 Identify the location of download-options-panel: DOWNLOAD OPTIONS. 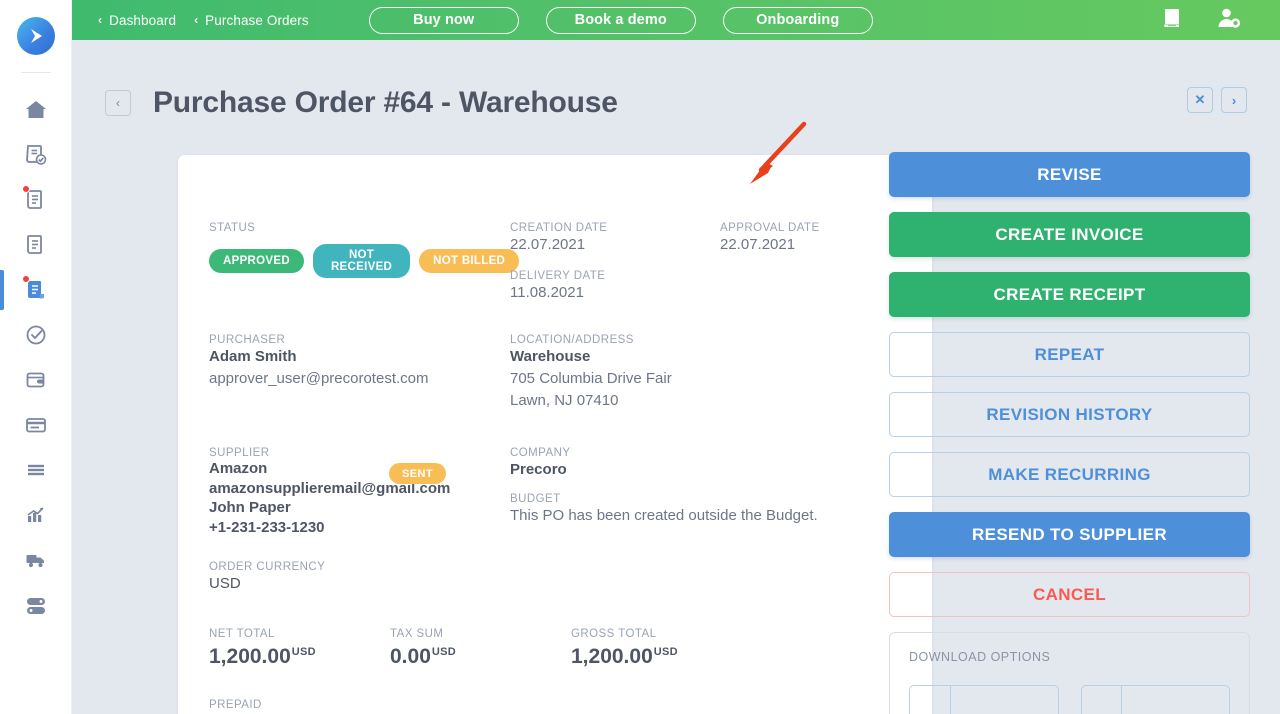
(1069, 673).